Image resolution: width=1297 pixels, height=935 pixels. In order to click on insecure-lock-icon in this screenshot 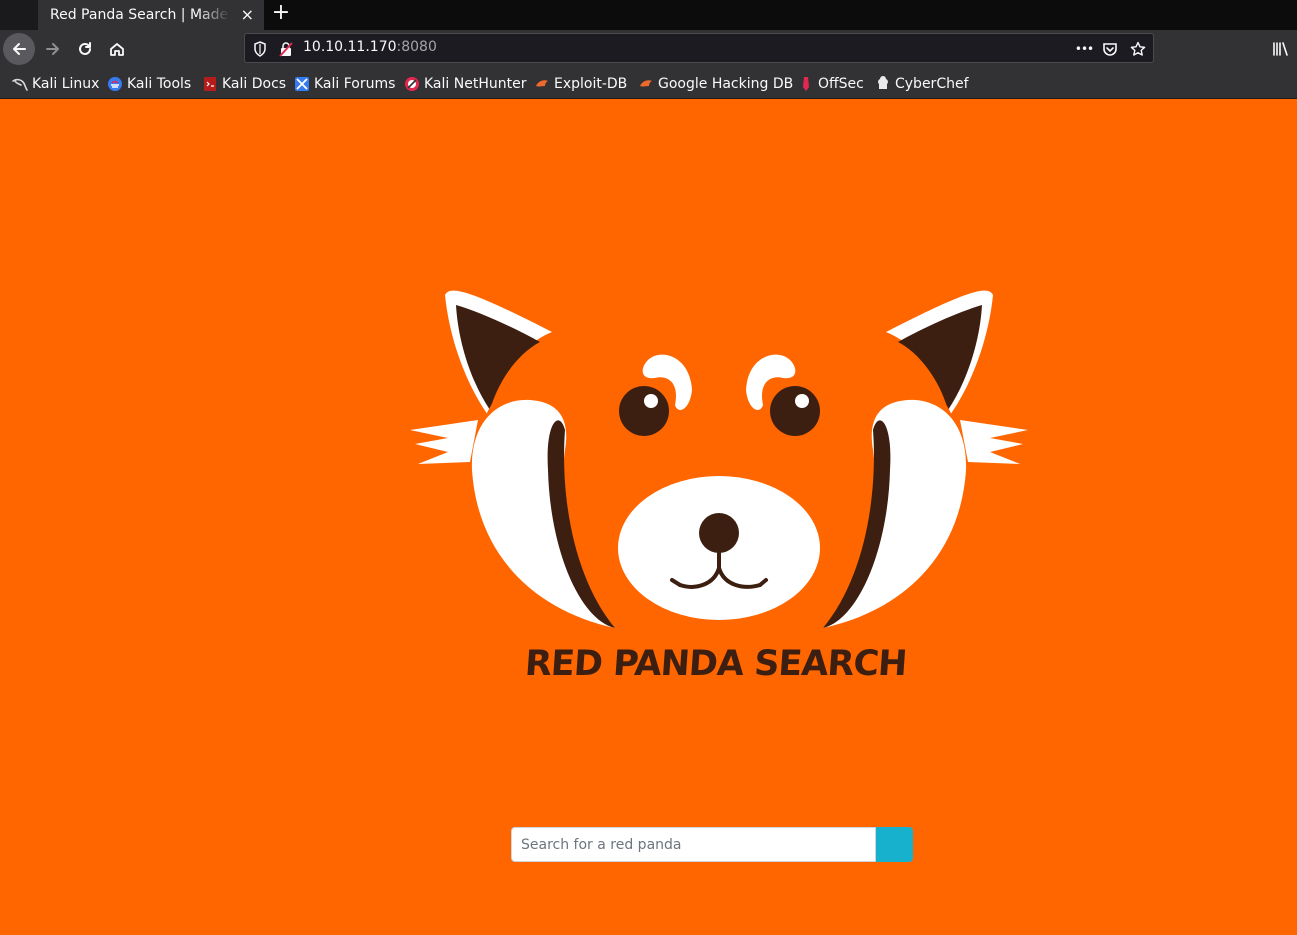, I will do `click(286, 49)`.